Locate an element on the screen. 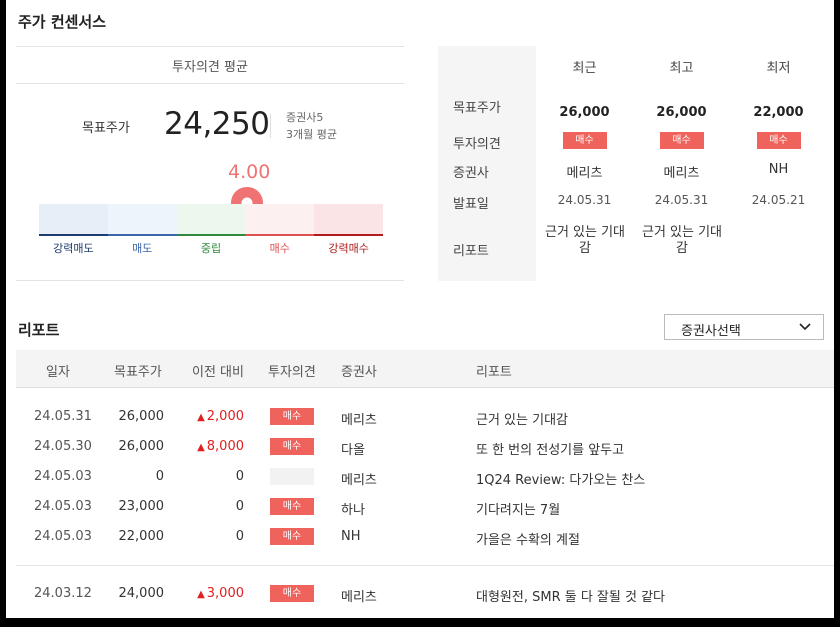 The width and height of the screenshot is (840, 627). broker-select: 증권사선택 is located at coordinates (744, 327).